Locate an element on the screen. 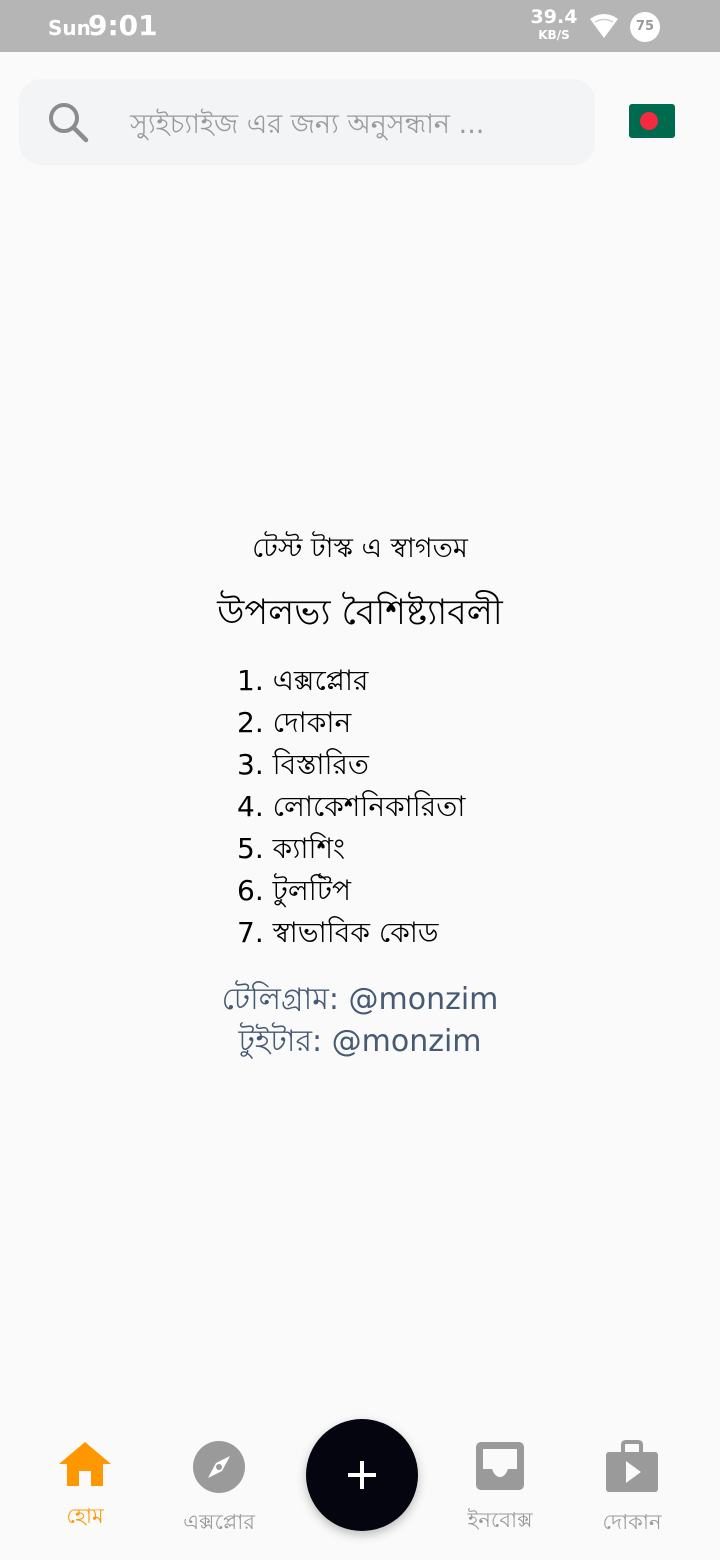  inbox-icon is located at coordinates (500, 1466).